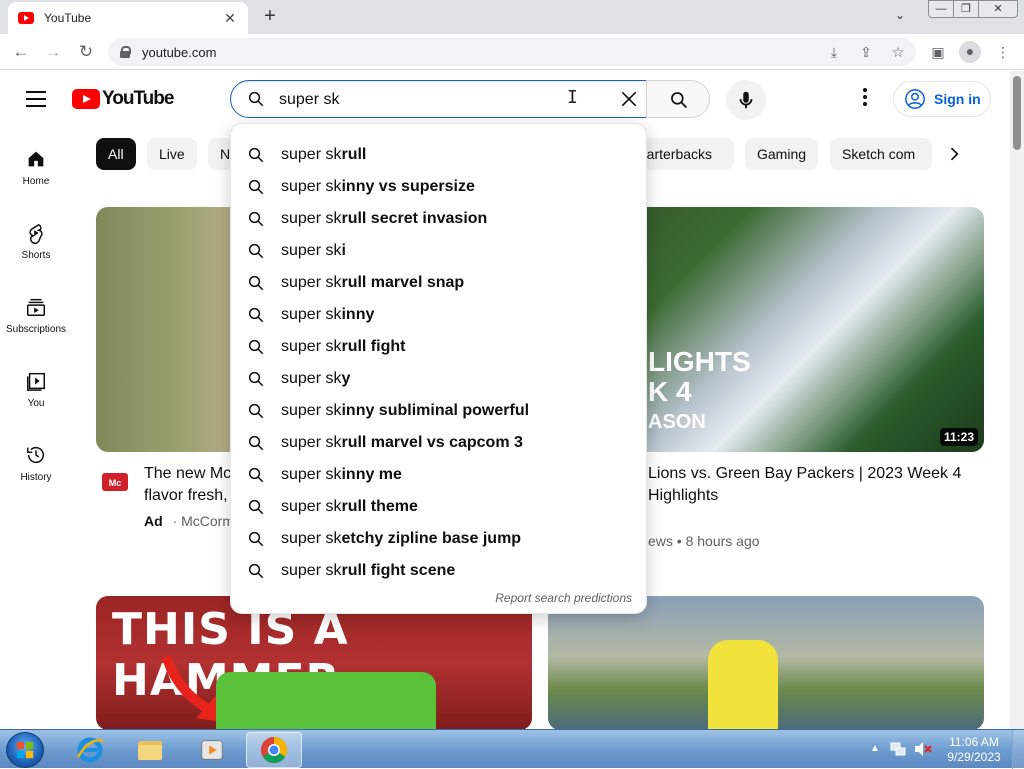  What do you see at coordinates (125, 52) in the screenshot?
I see `lock-icon` at bounding box center [125, 52].